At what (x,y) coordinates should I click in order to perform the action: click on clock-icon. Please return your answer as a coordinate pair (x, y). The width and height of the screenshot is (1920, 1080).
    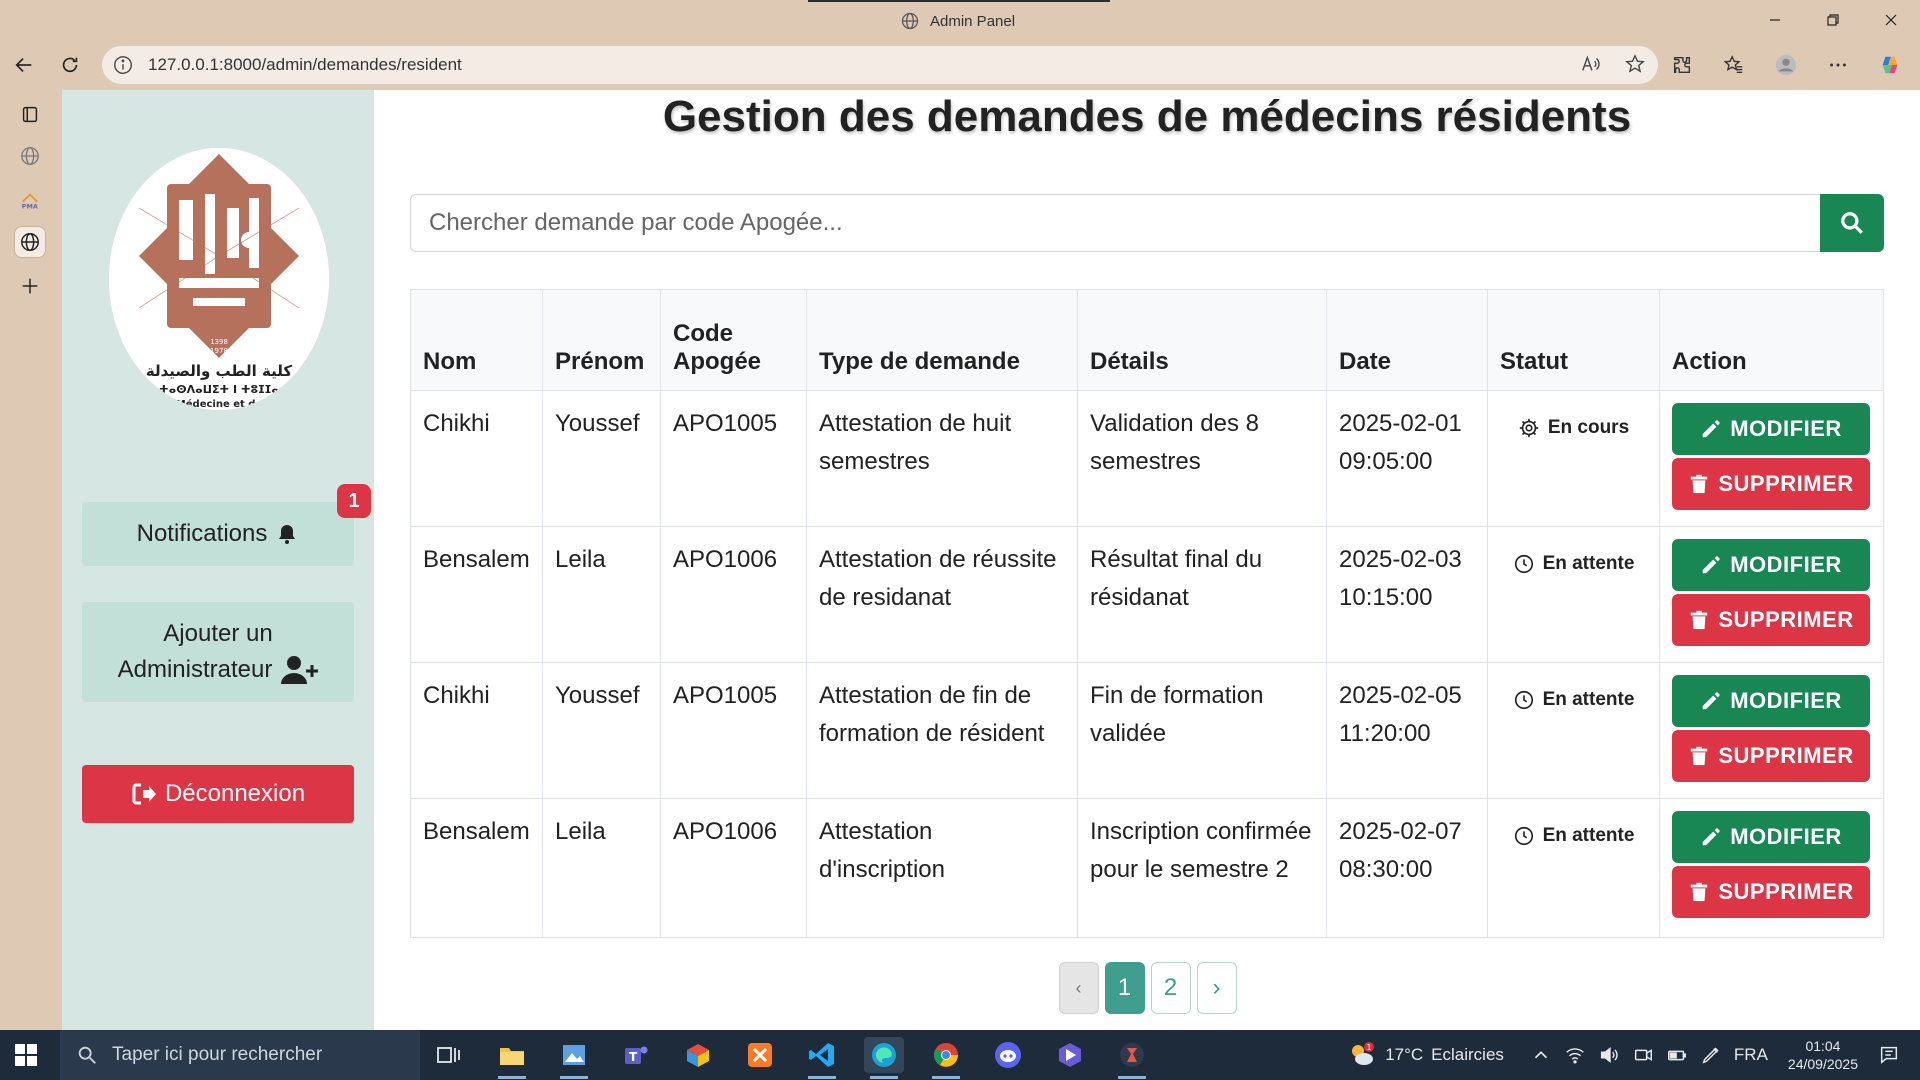
    Looking at the image, I should click on (1523, 564).